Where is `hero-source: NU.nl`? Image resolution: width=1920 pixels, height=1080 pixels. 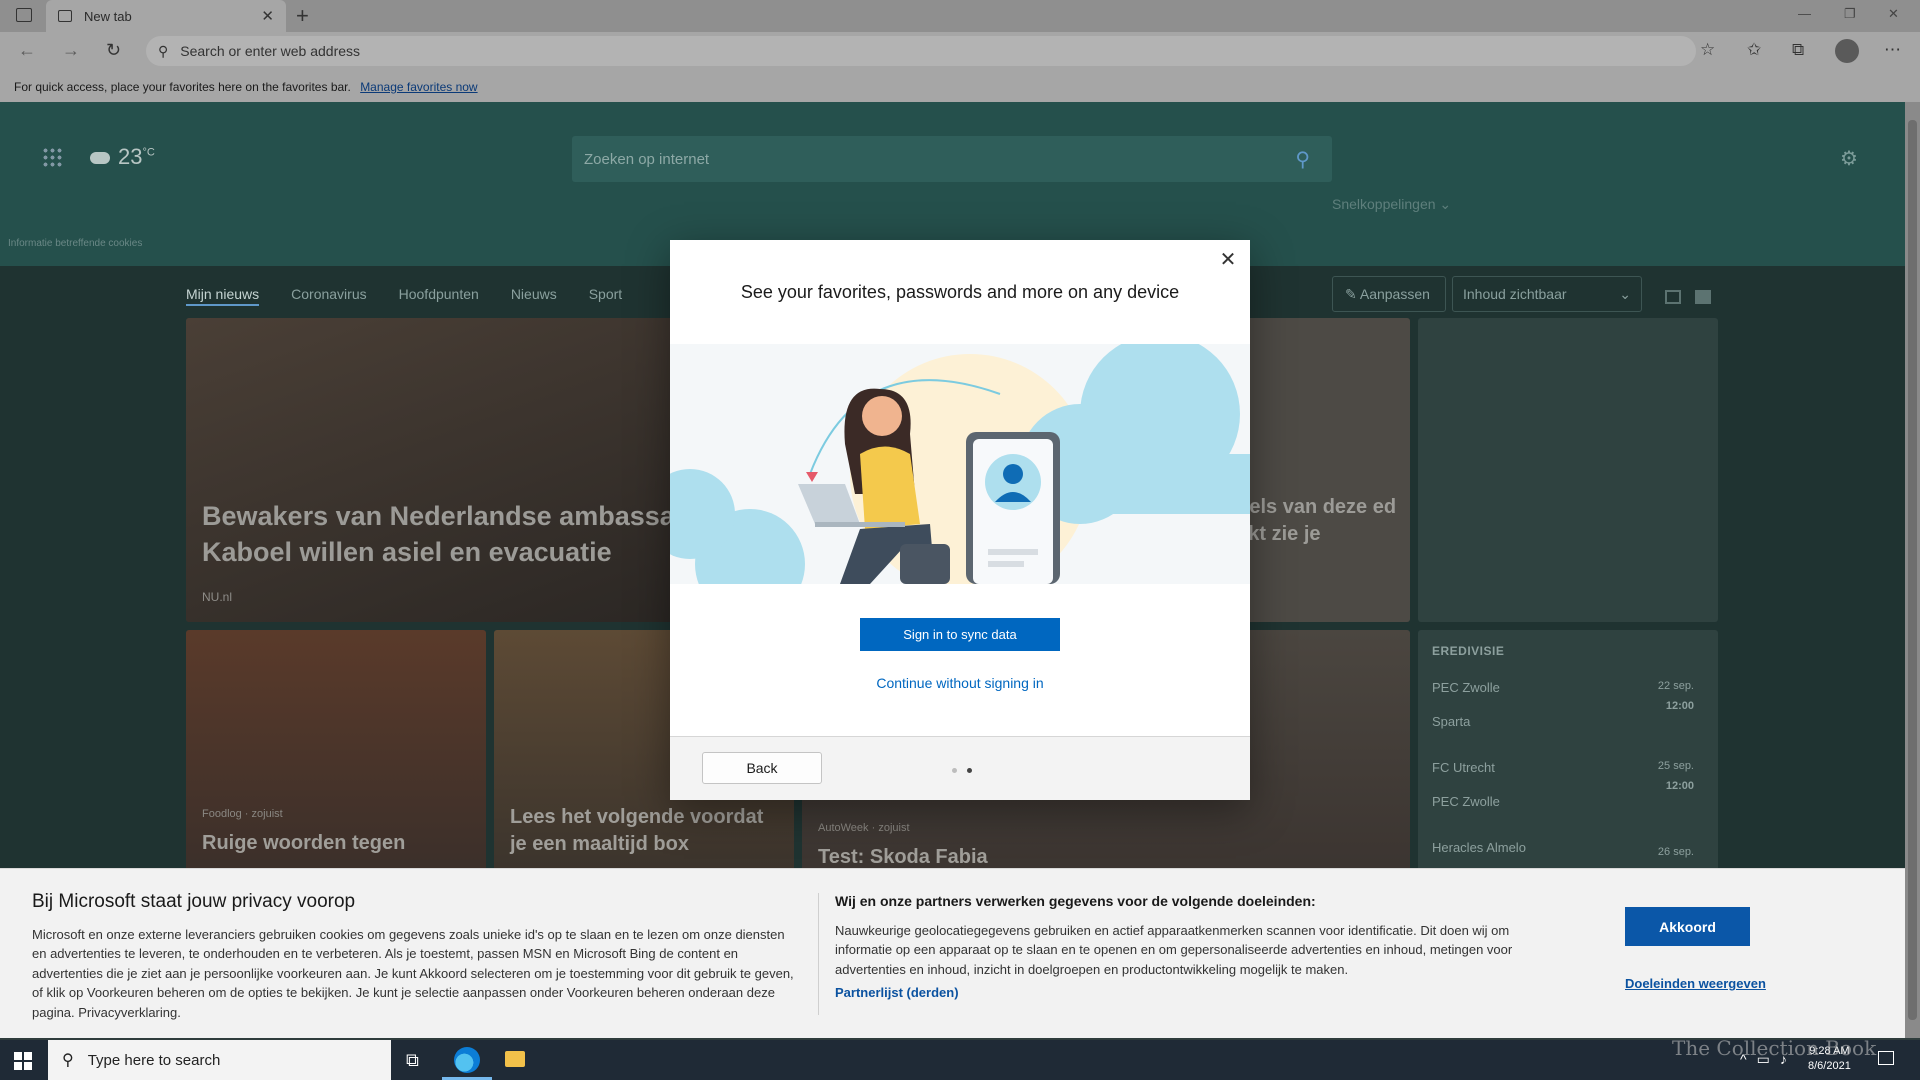 hero-source: NU.nl is located at coordinates (217, 597).